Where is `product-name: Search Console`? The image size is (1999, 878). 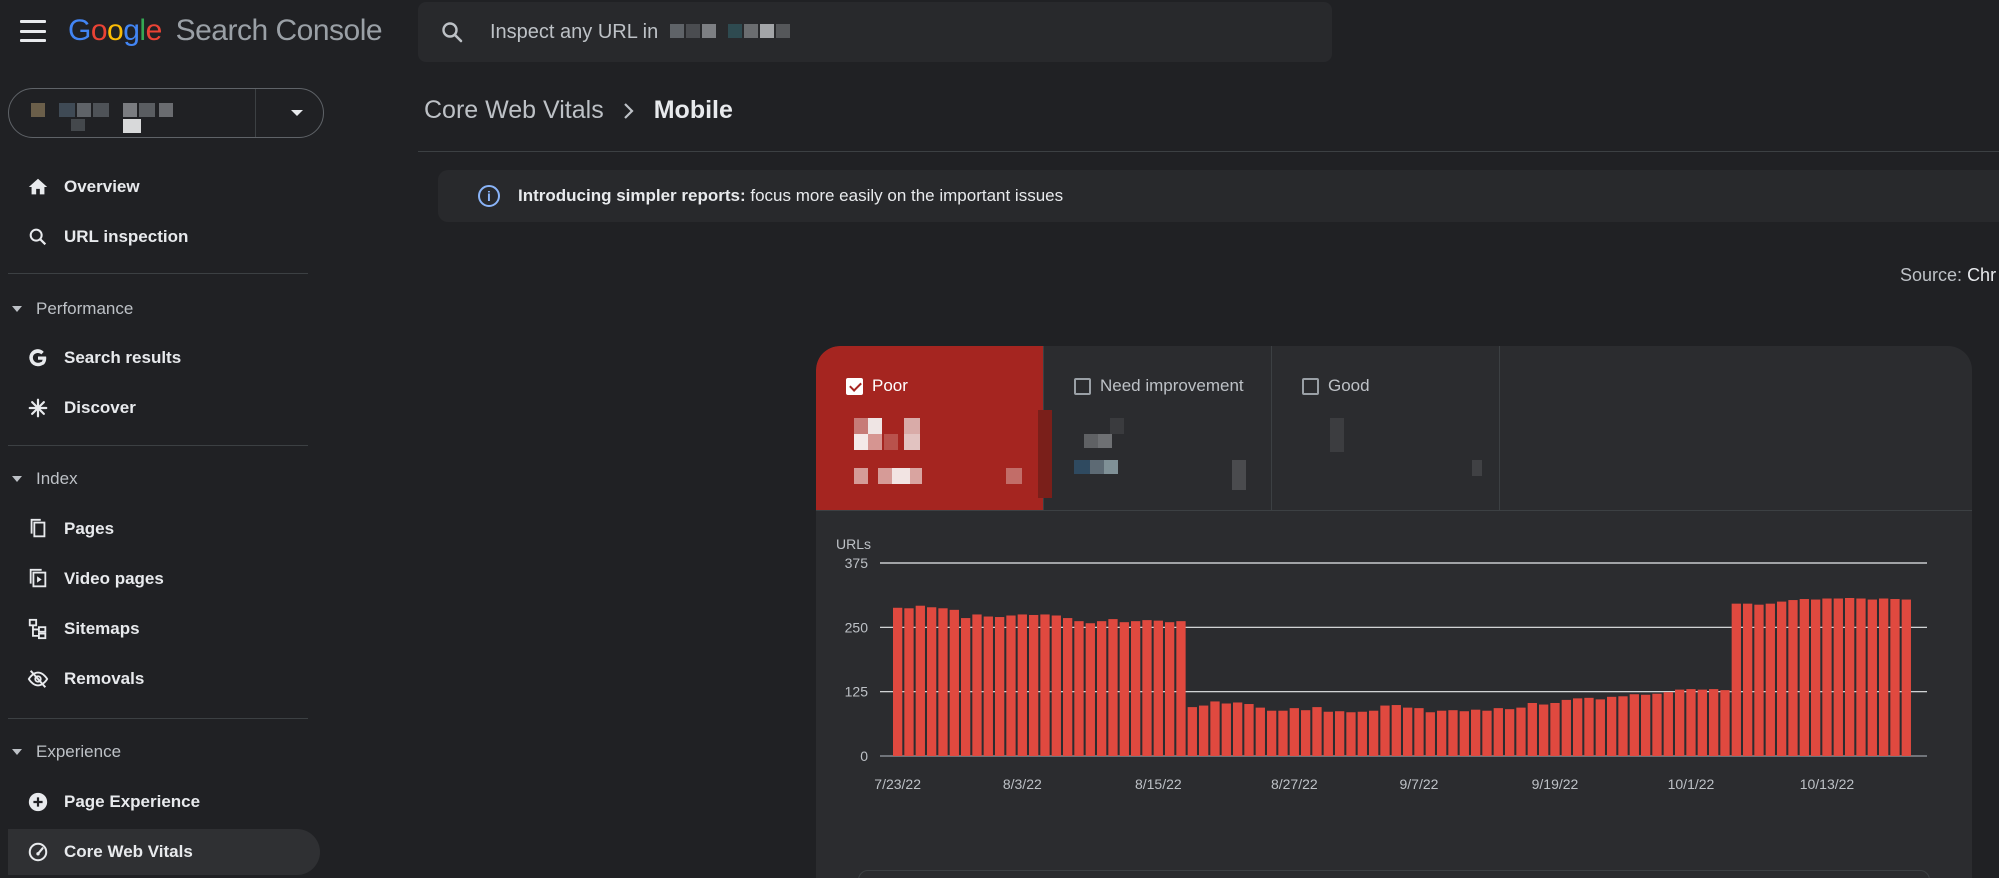 product-name: Search Console is located at coordinates (279, 30).